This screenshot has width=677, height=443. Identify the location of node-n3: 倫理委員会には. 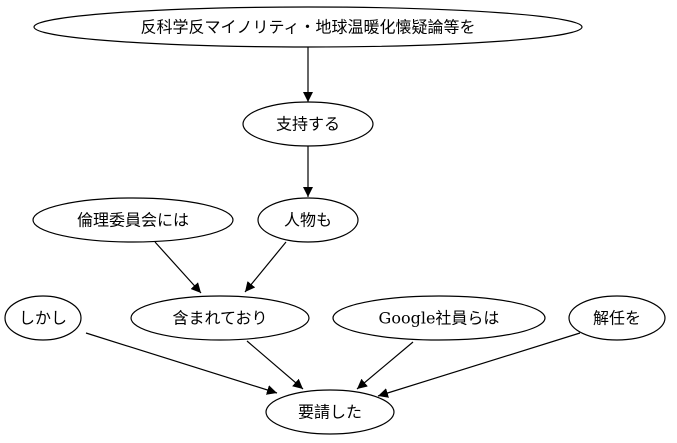
(133, 220).